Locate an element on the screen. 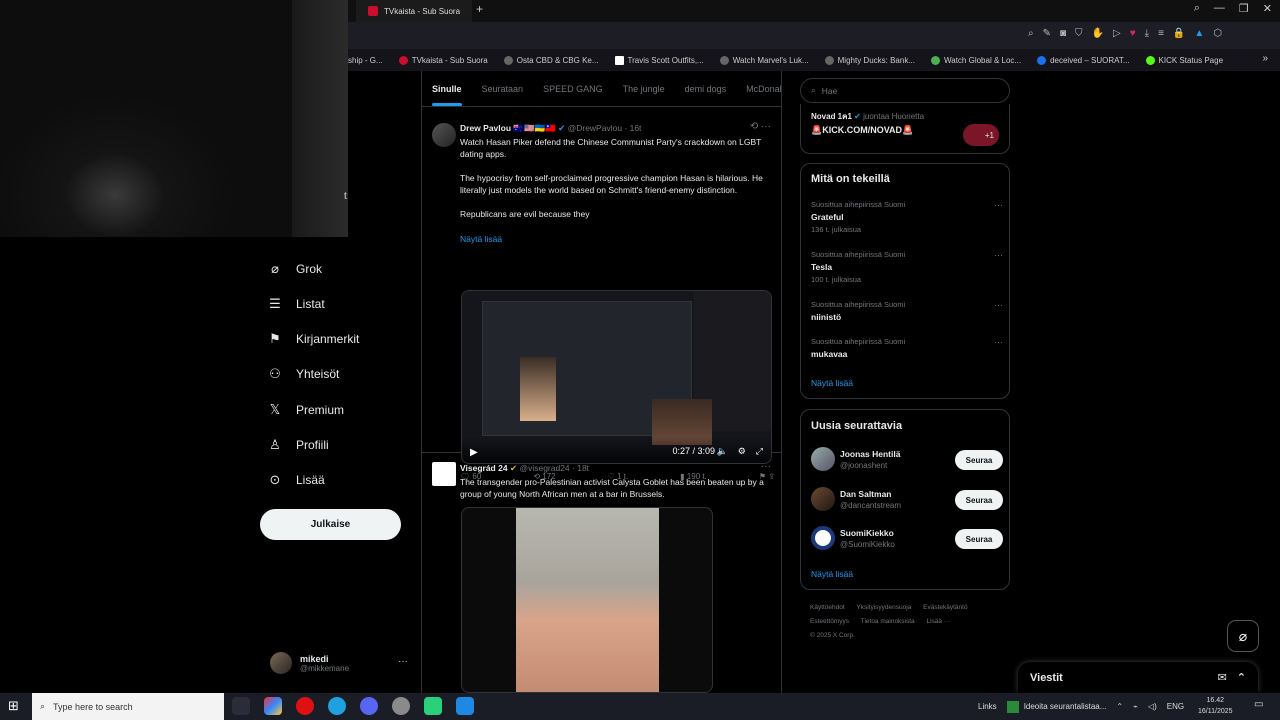  edge-icon is located at coordinates (337, 706).